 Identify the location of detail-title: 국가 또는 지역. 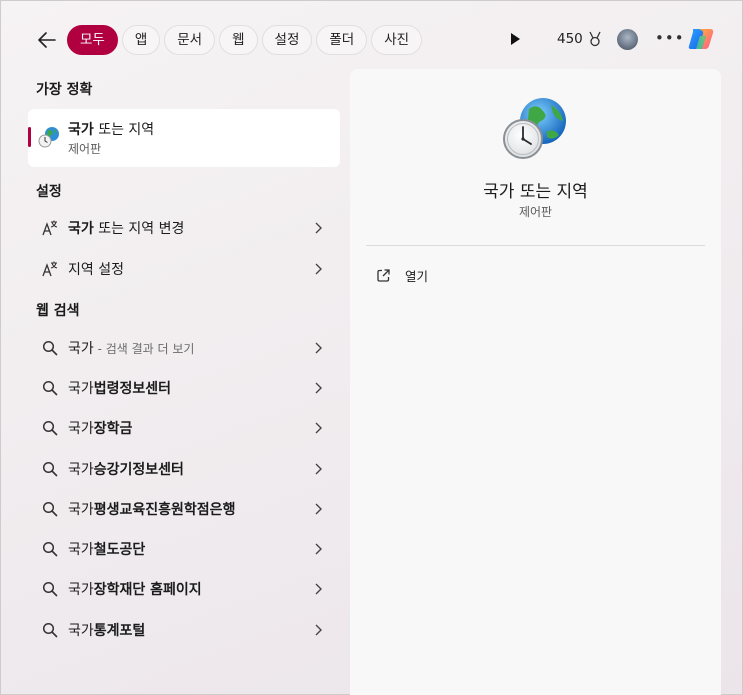
(535, 192).